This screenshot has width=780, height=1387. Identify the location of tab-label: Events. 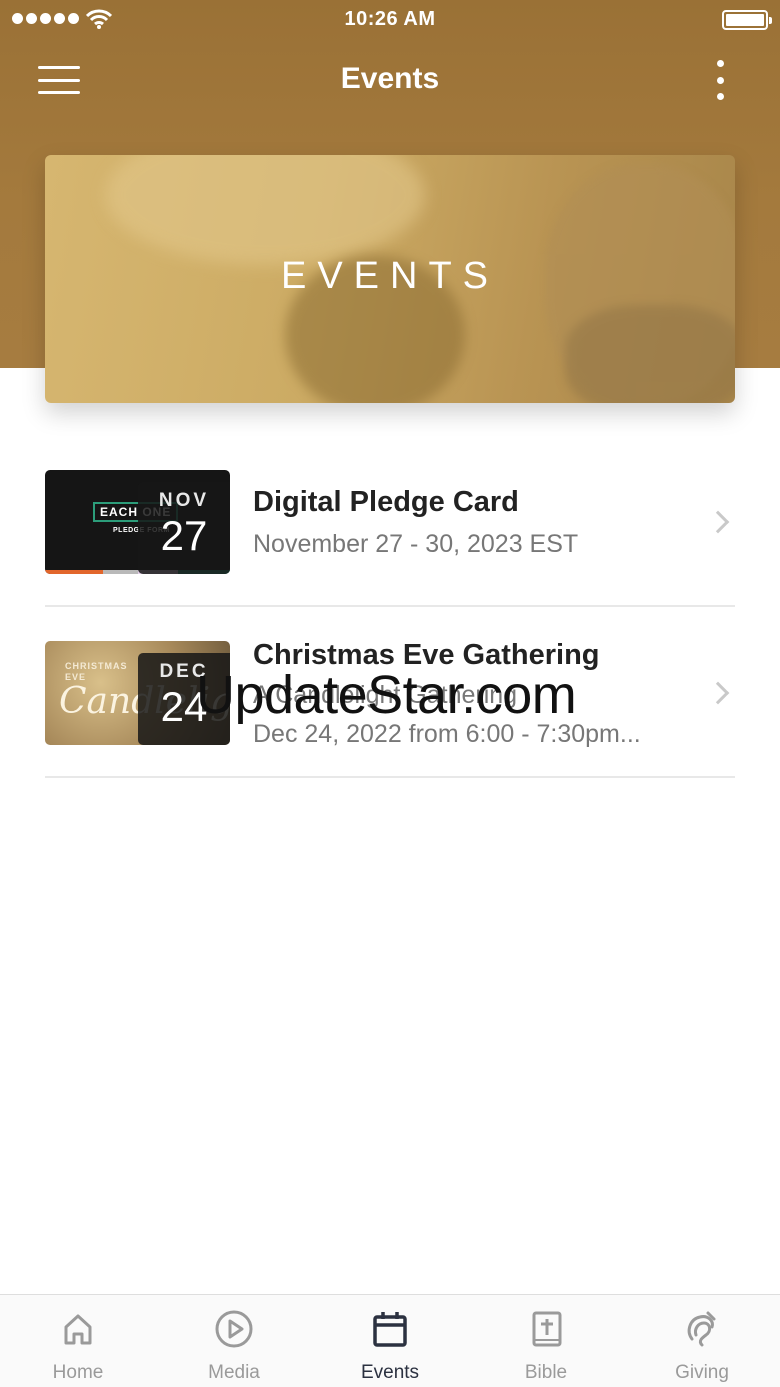
(390, 1372).